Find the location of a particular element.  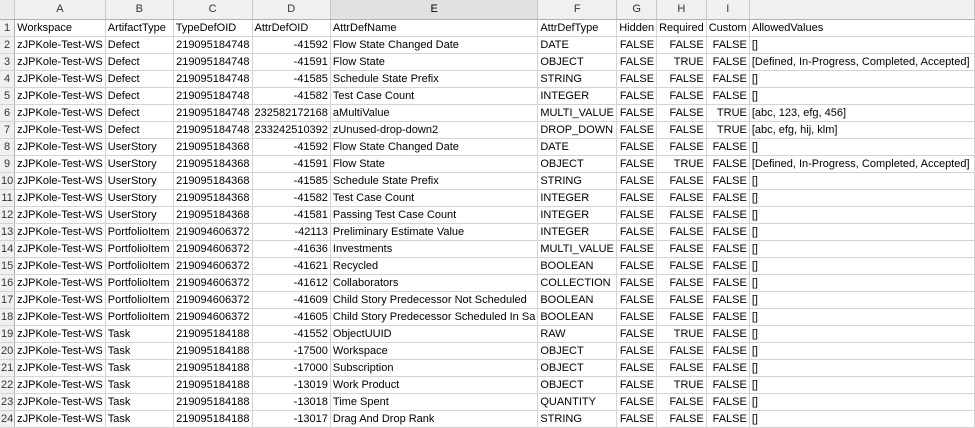

cell: -41636 is located at coordinates (291, 249).